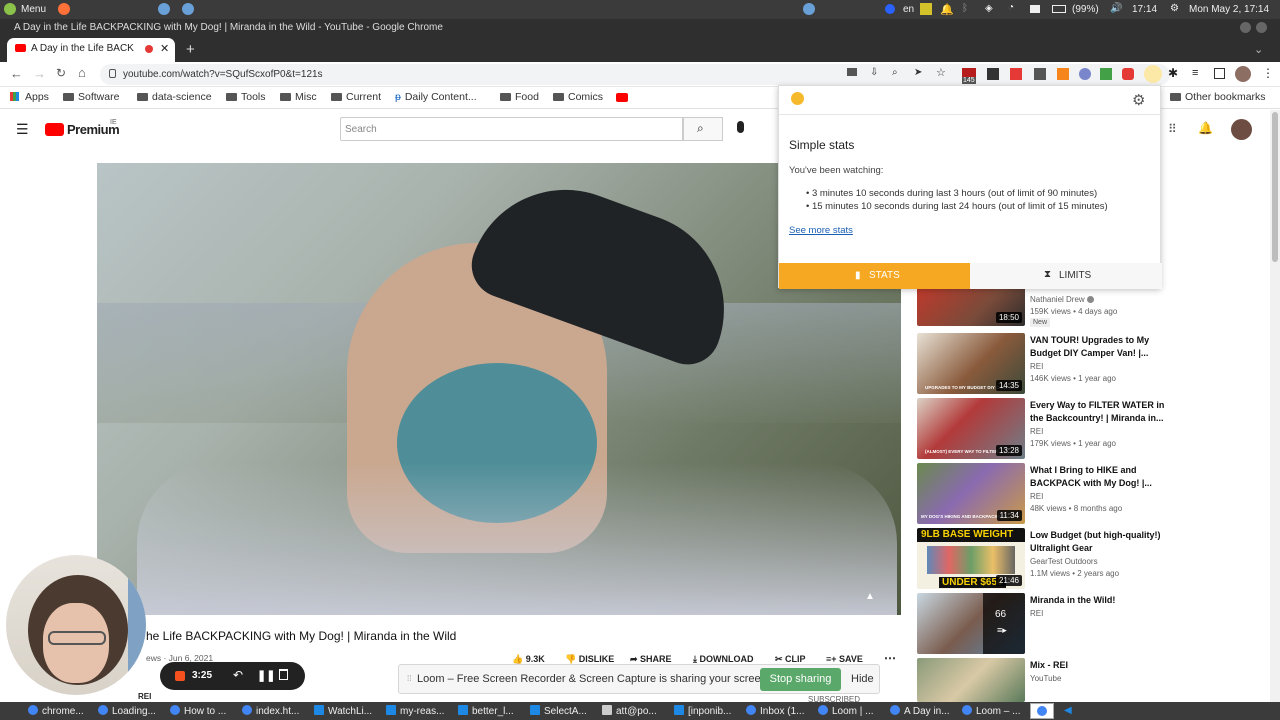  I want to click on video-thumbnail: 9LB BASE WEIGHT UNDER $650 21:46, so click(971, 558).